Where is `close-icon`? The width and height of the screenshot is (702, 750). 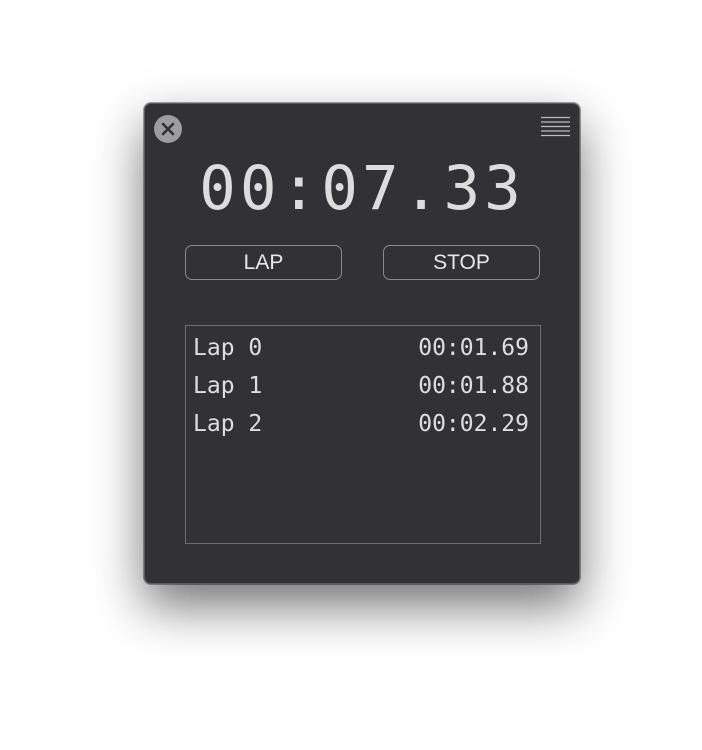
close-icon is located at coordinates (168, 129).